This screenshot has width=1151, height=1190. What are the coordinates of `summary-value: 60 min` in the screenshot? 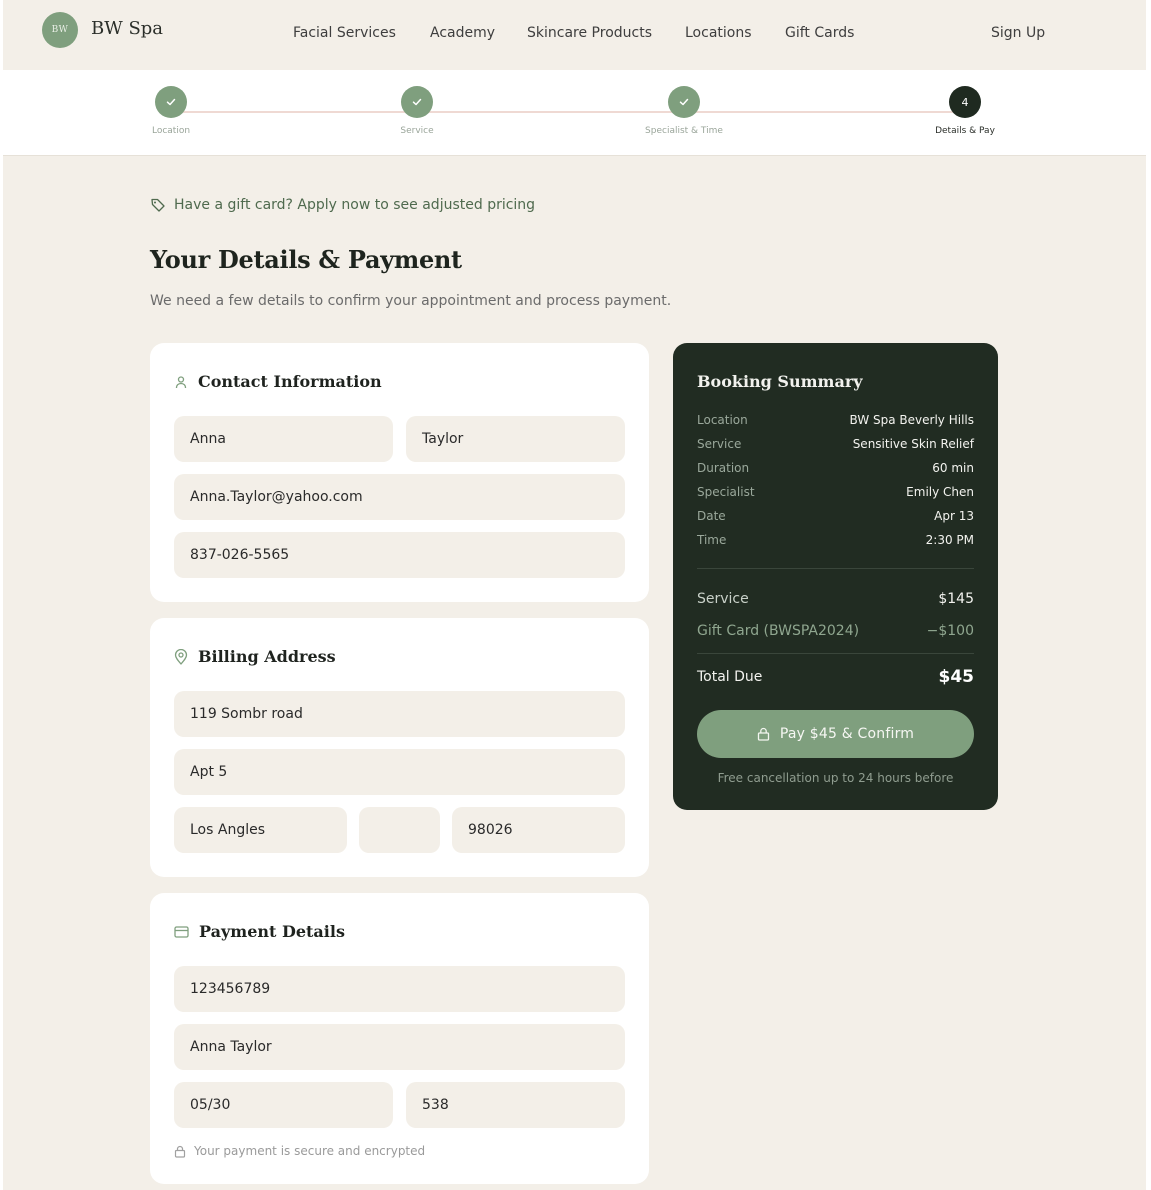 It's located at (953, 468).